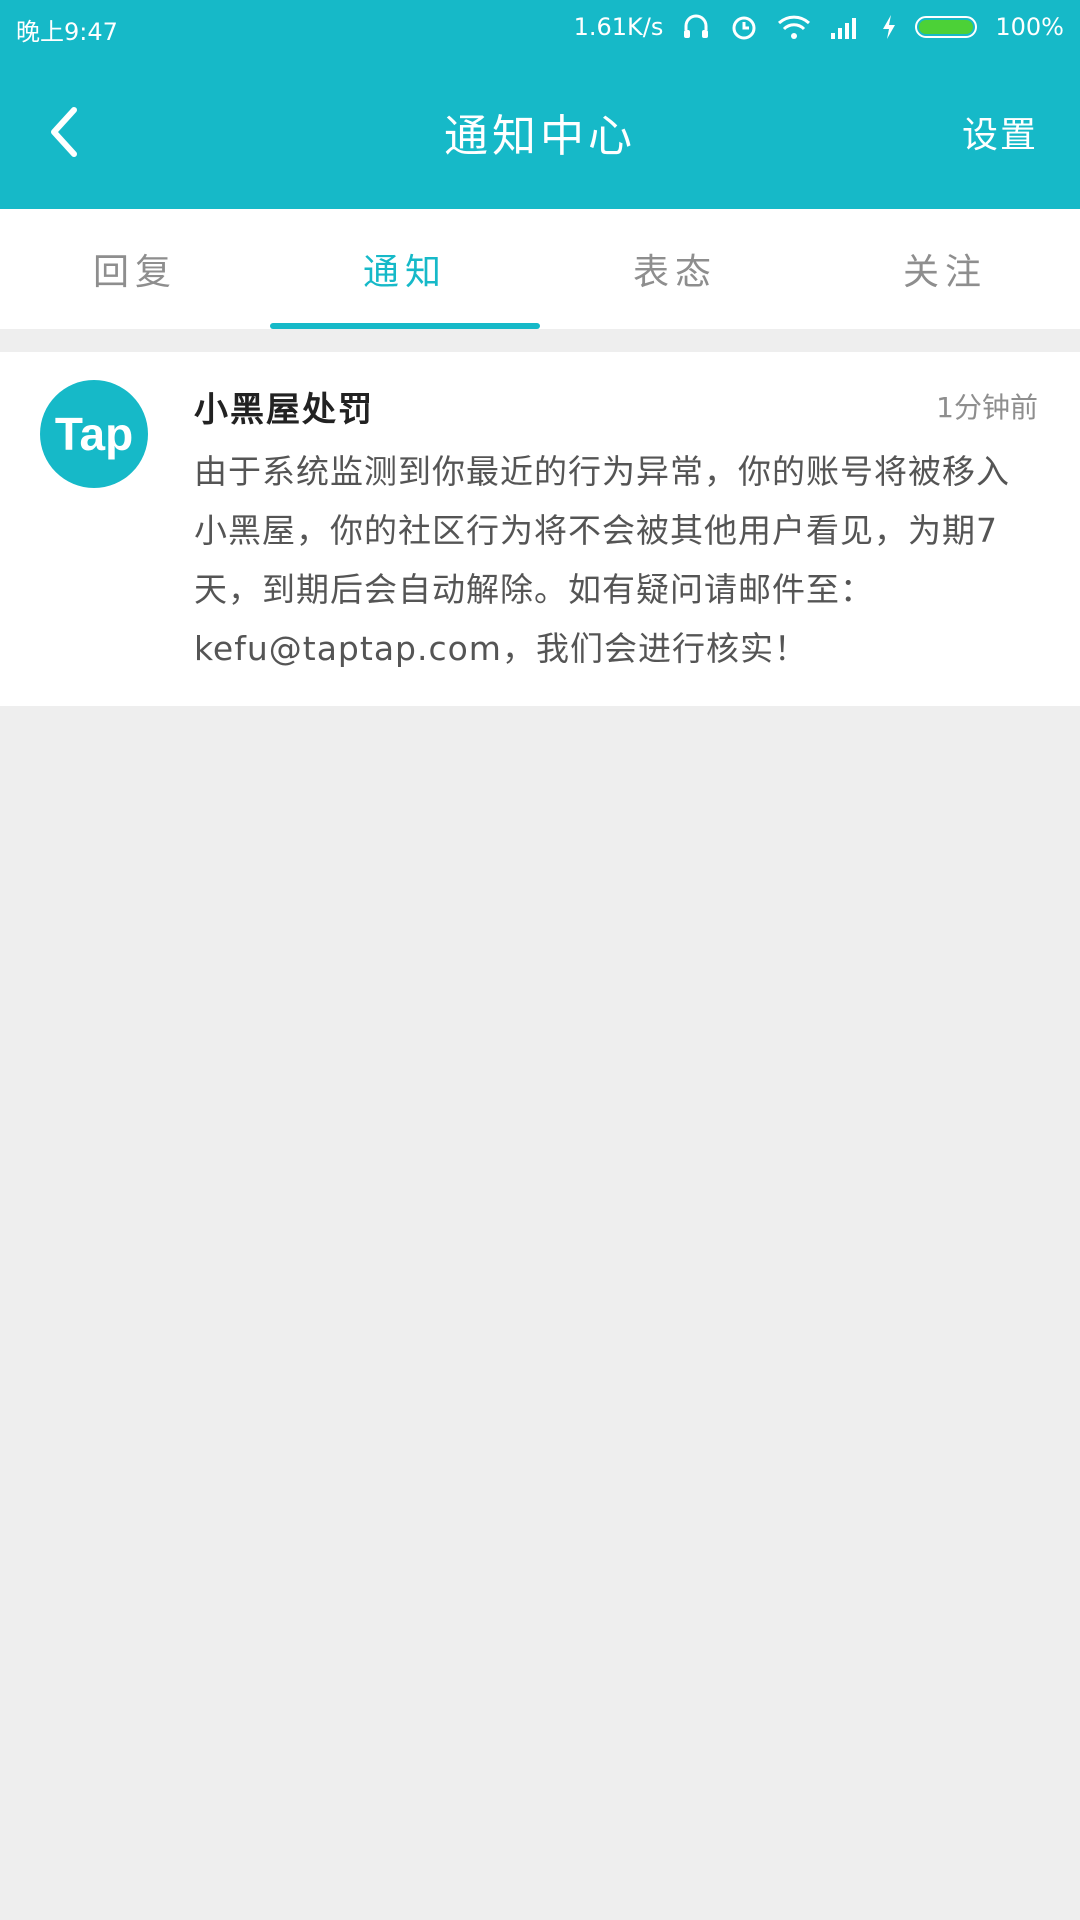 This screenshot has height=1920, width=1080. What do you see at coordinates (744, 28) in the screenshot?
I see `alarm-icon` at bounding box center [744, 28].